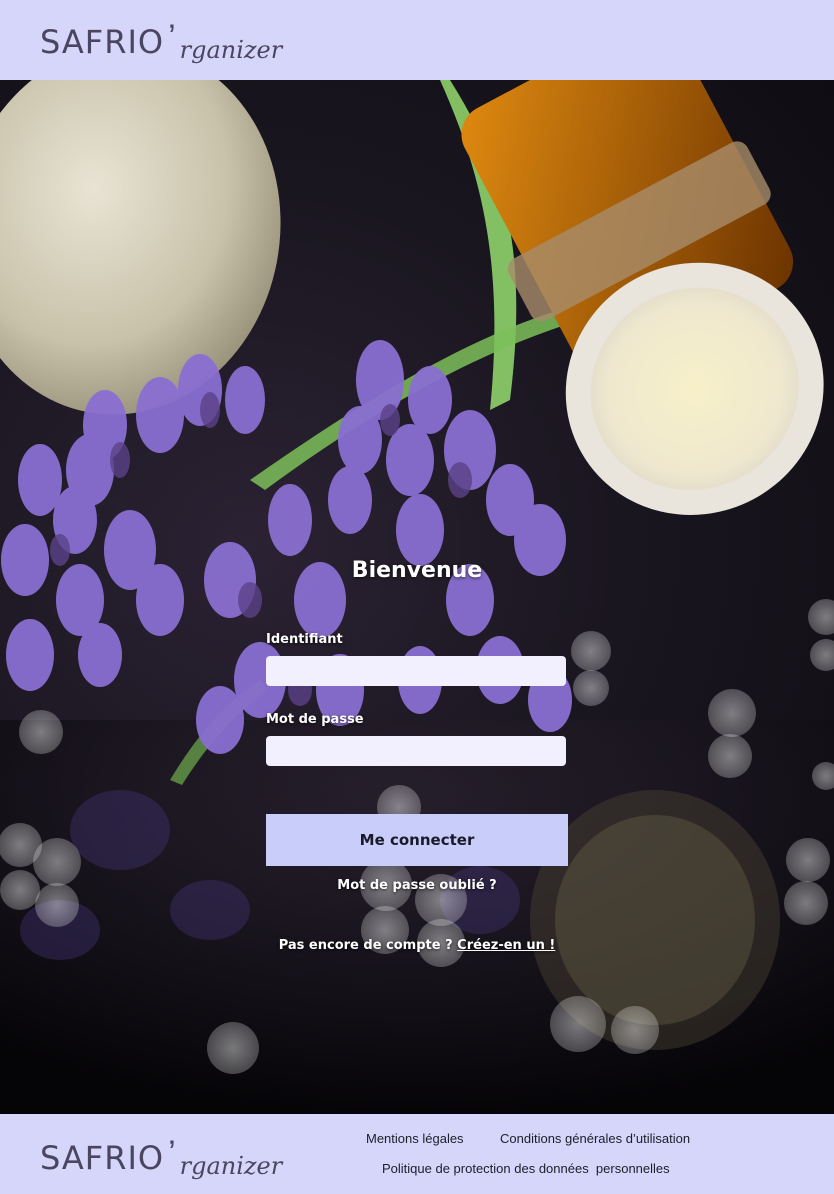 The image size is (834, 1194). I want to click on signup-link: Créez-en un !, so click(506, 945).